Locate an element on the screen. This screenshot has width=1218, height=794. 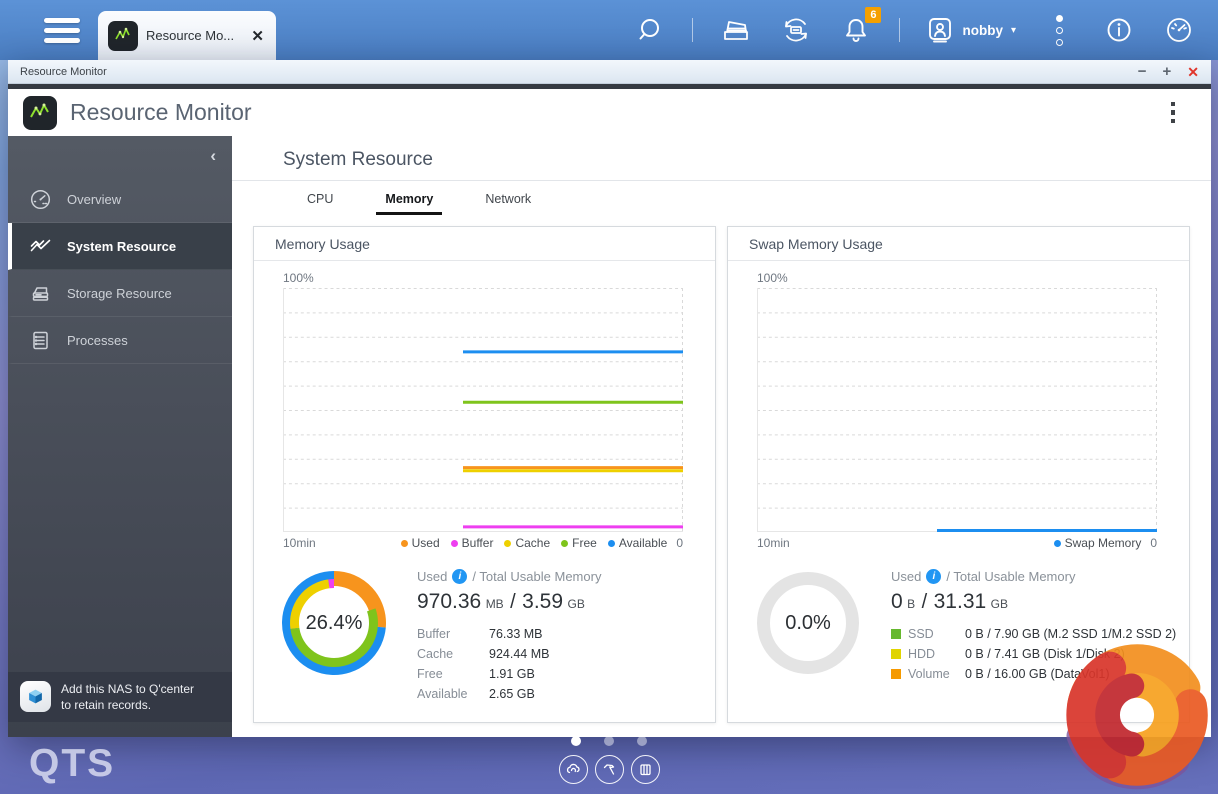
legend-item-free: Free is located at coordinates (579, 543).